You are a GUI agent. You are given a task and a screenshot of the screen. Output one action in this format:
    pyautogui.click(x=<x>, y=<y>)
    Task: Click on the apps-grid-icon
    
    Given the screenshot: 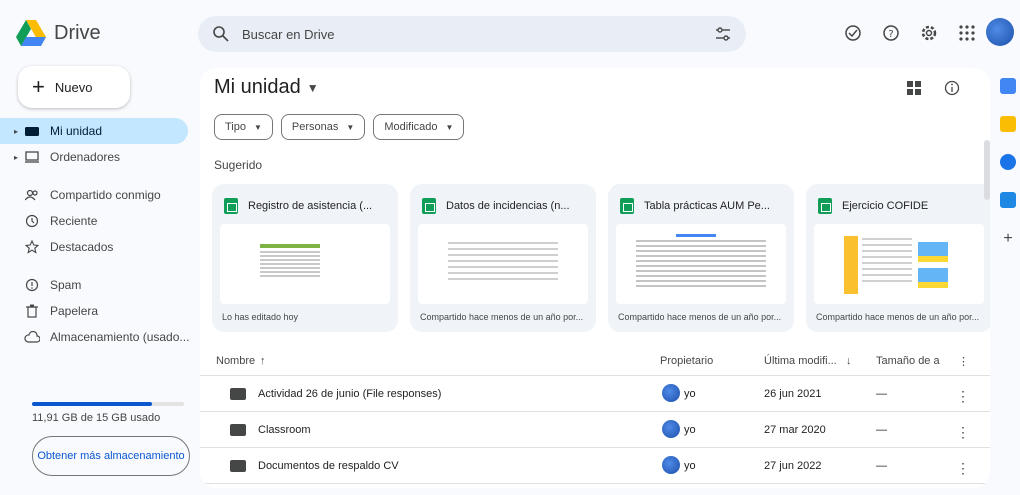 What is the action you would take?
    pyautogui.click(x=967, y=33)
    